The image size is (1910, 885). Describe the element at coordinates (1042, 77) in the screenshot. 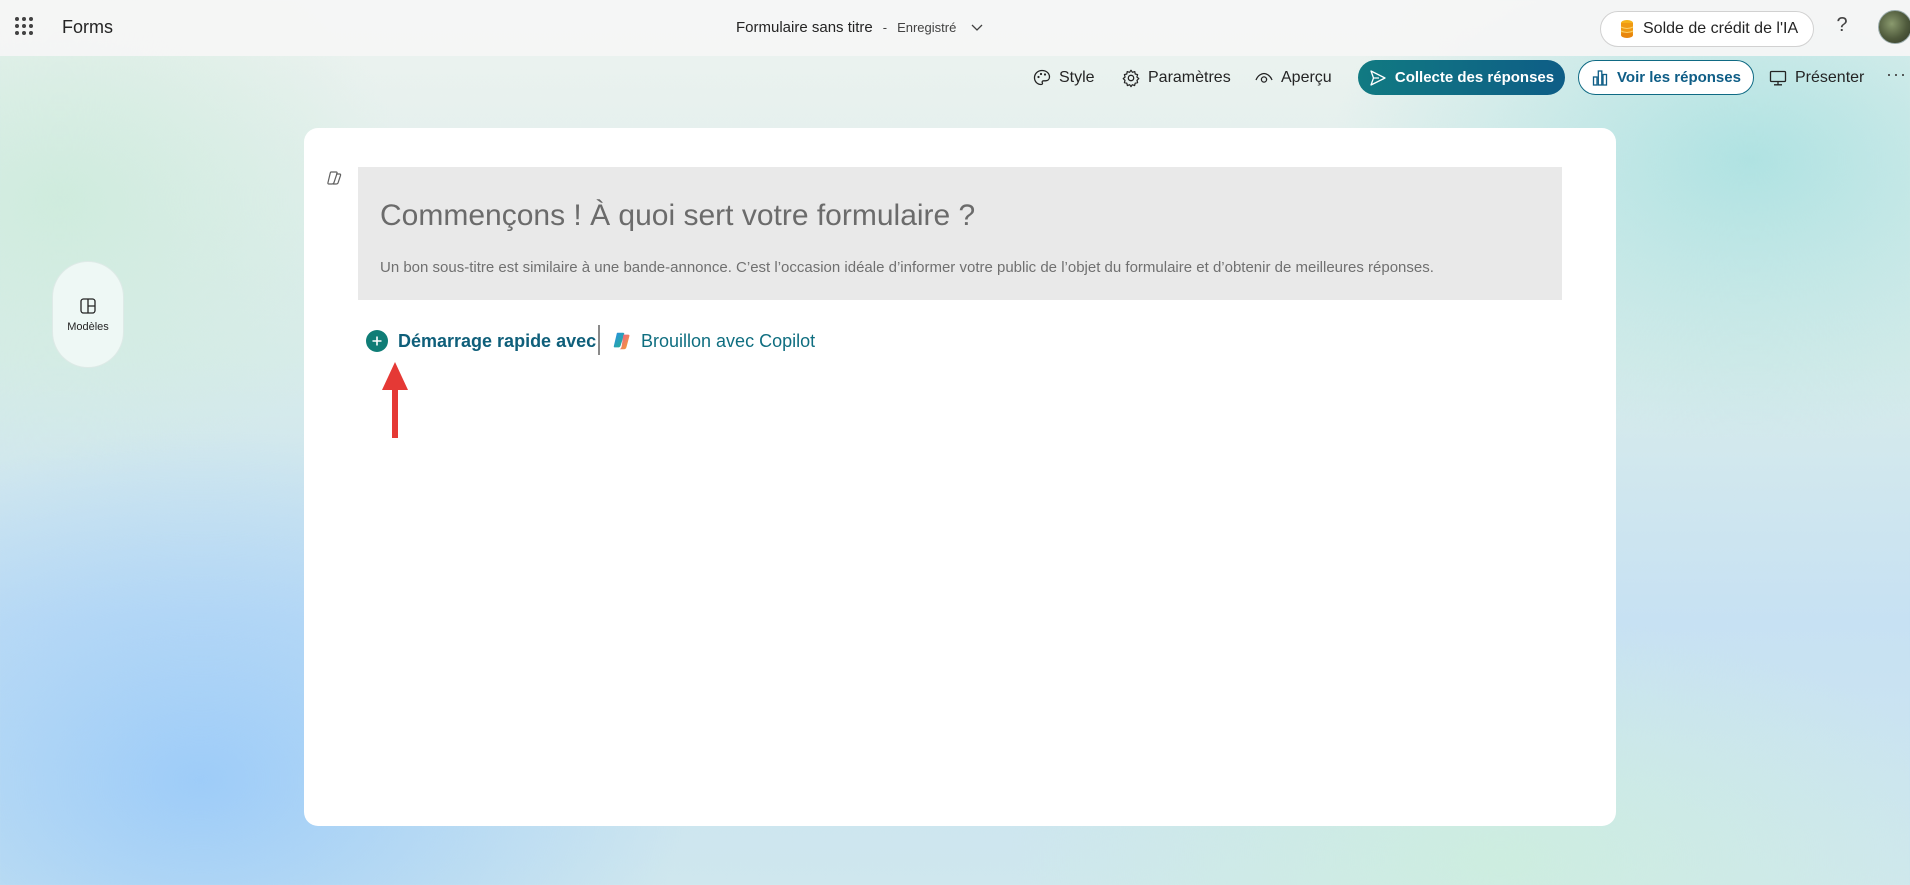

I see `palette-icon` at that location.